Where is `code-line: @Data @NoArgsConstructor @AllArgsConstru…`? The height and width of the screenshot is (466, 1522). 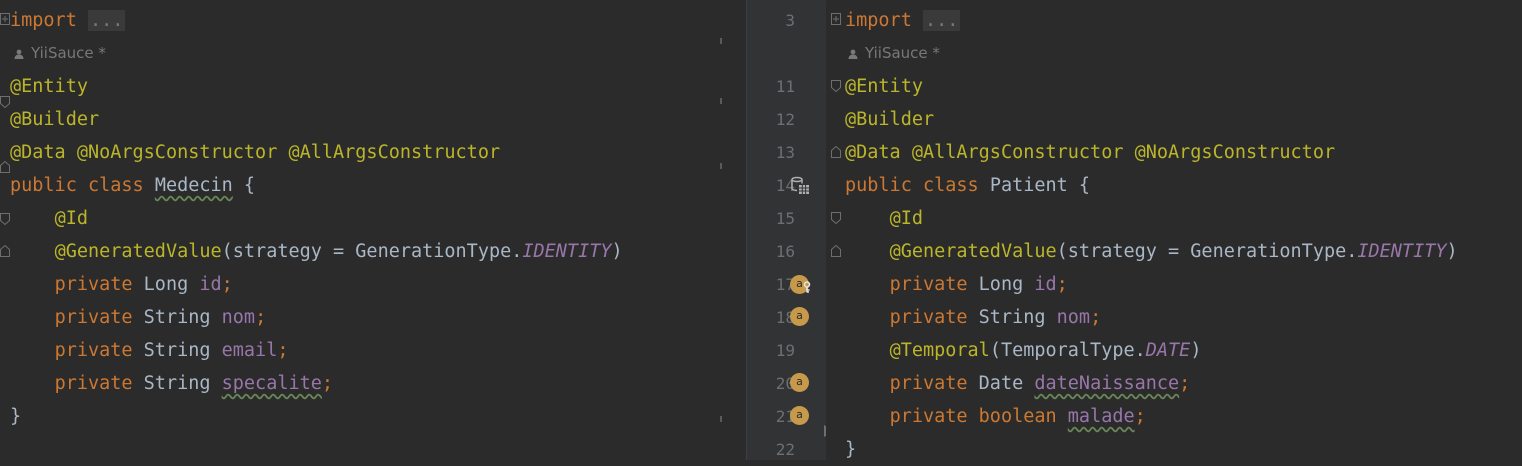
code-line: @Data @NoArgsConstructor @AllArgsConstru… is located at coordinates (373, 152).